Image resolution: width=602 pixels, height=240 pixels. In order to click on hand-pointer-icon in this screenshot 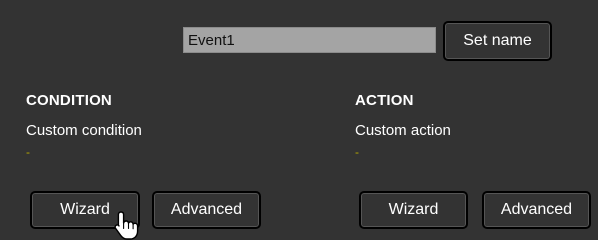, I will do `click(126, 225)`.